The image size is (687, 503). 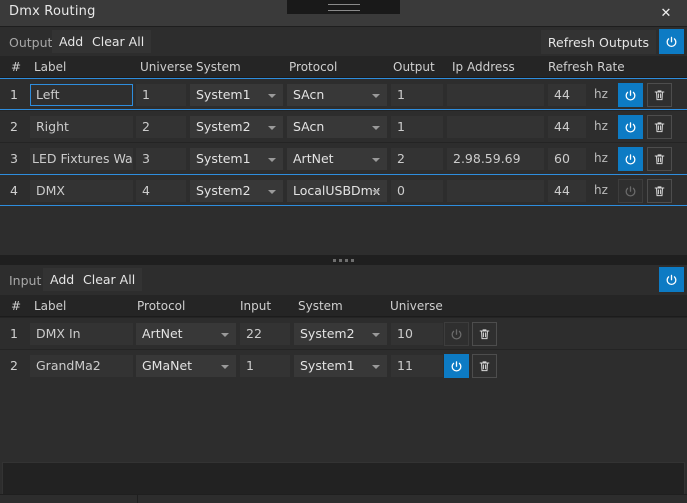 What do you see at coordinates (416, 306) in the screenshot?
I see `input-col-universe: Universe` at bounding box center [416, 306].